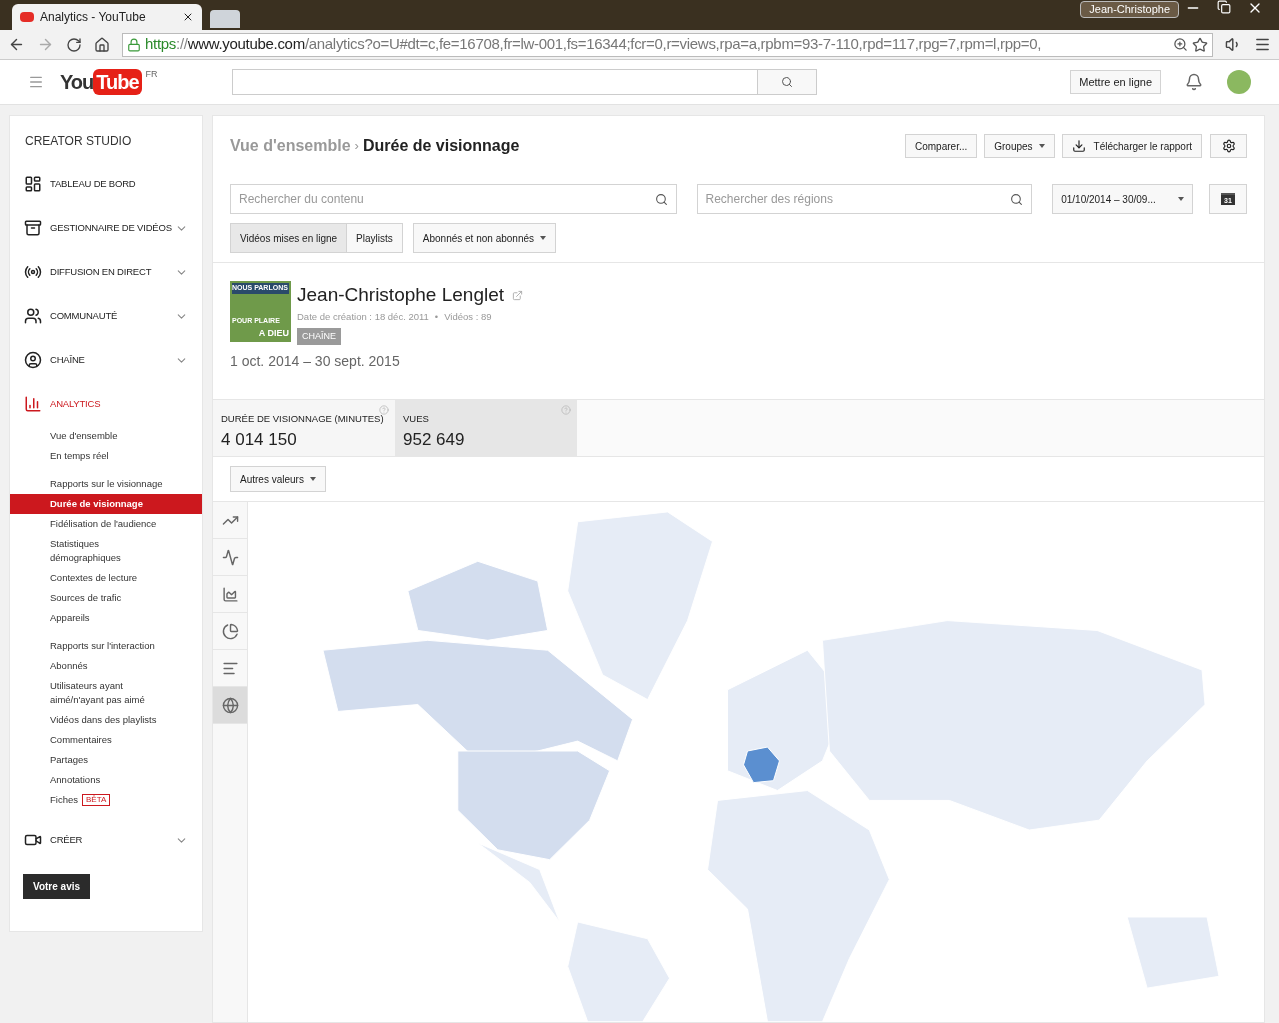 The height and width of the screenshot is (1023, 1279). I want to click on sidebar-link: Abonnés, so click(106, 666).